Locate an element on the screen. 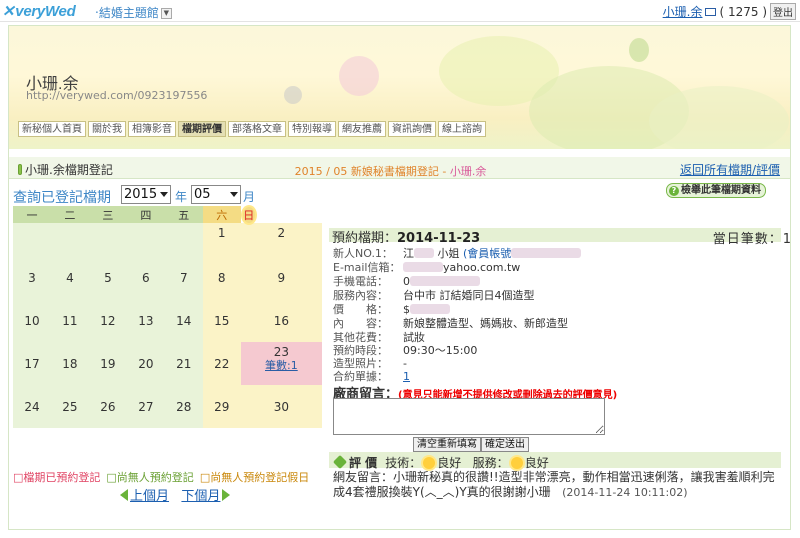 The width and height of the screenshot is (800, 538). arrow-right-icon is located at coordinates (226, 495).